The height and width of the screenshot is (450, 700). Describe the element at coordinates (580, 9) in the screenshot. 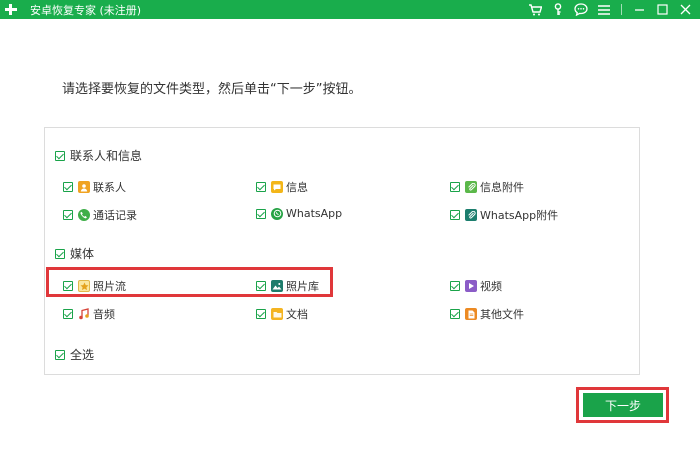

I see `feedback-icon` at that location.